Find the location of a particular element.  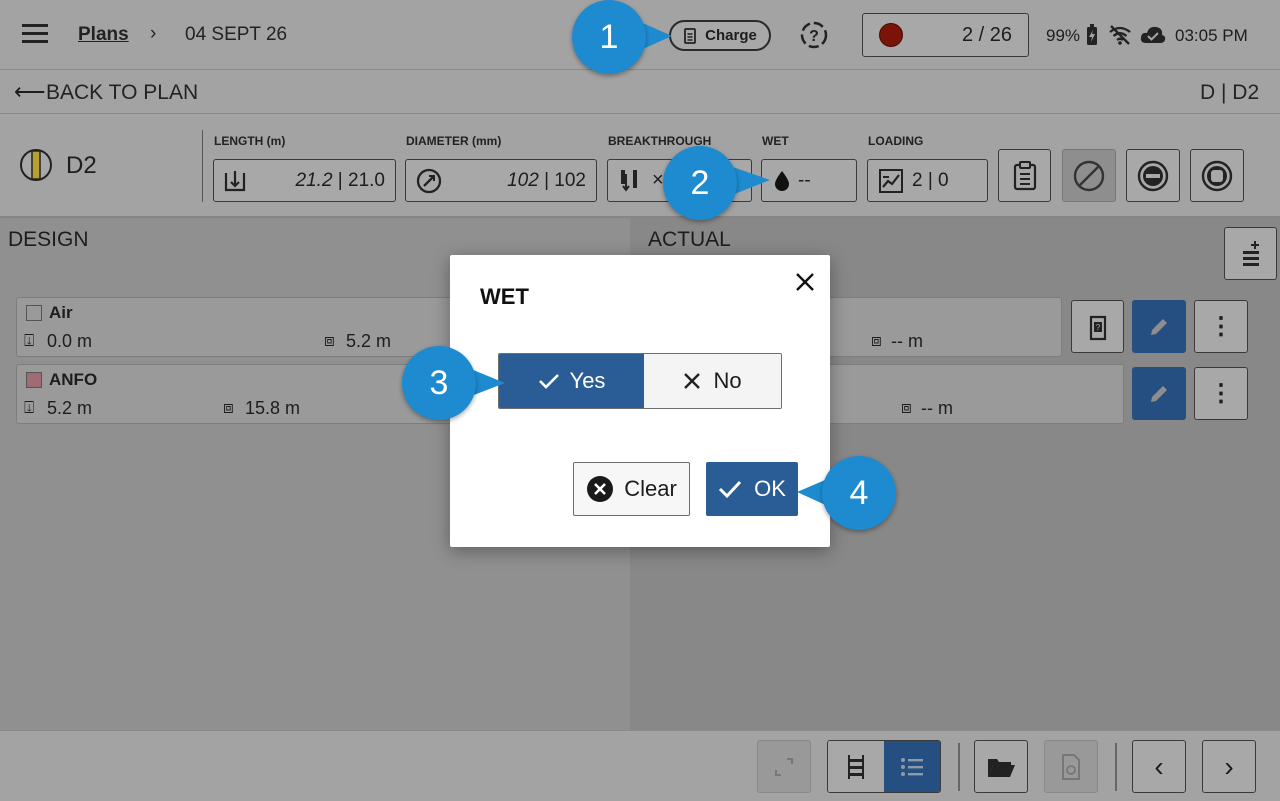

callout-3-badge: 3 is located at coordinates (439, 383).